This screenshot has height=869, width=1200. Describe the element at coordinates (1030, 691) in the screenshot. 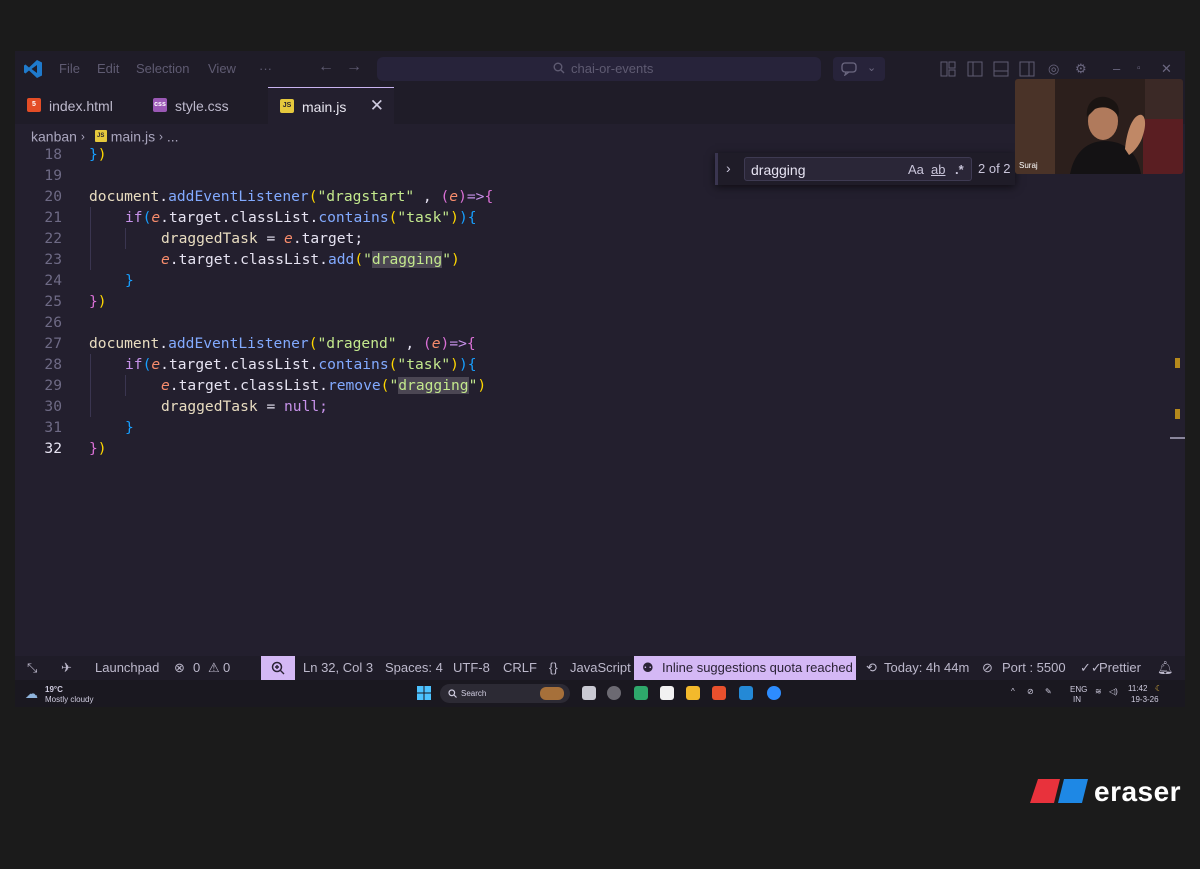

I see `tray-icon: ⊘` at that location.